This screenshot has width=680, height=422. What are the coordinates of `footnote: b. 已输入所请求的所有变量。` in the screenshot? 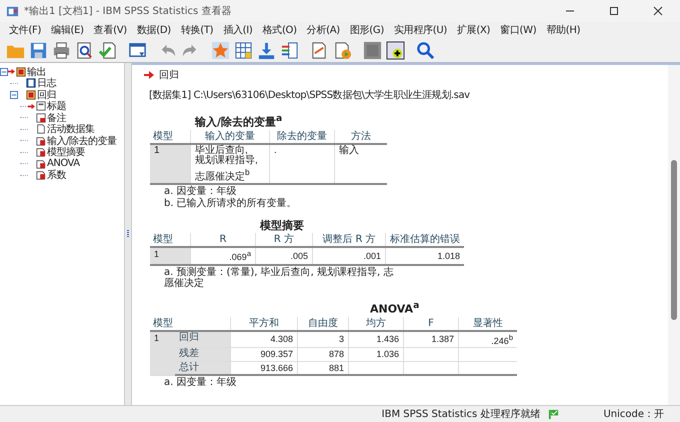 It's located at (231, 204).